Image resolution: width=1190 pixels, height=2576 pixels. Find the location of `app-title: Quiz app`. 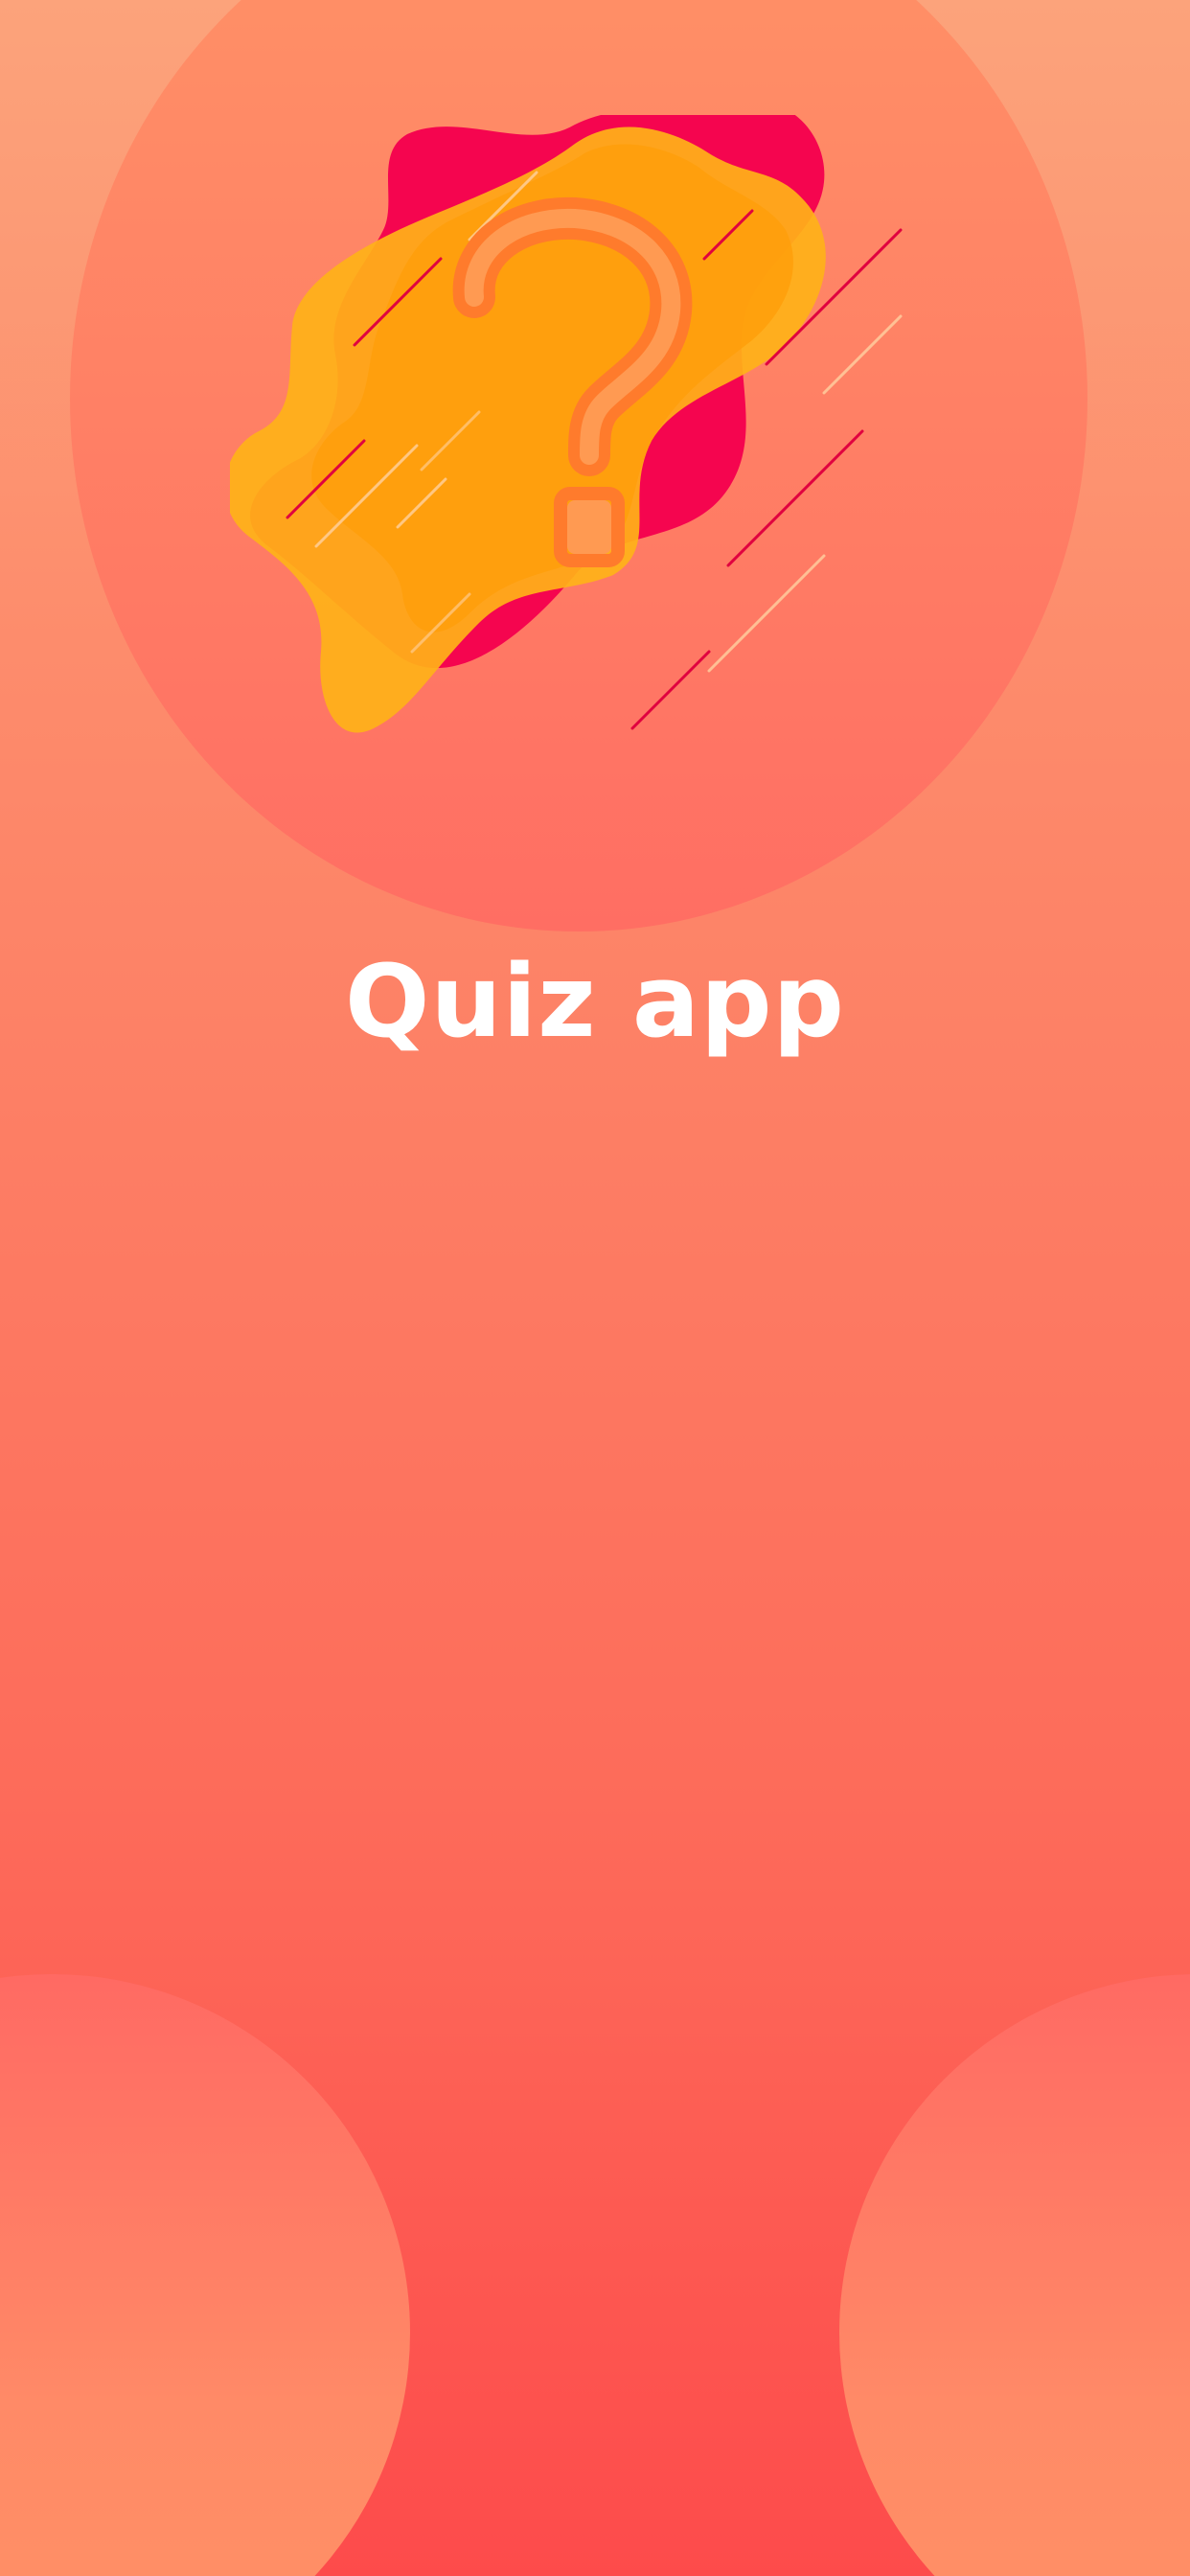

app-title: Quiz app is located at coordinates (595, 1001).